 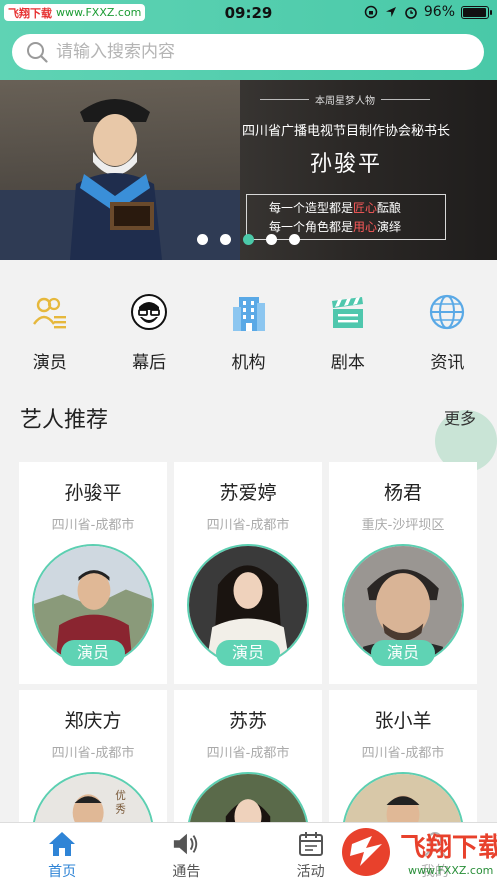 I want to click on status-bar: 飞翔下载 www.FXXZ.com 09:29 96%, so click(x=248, y=13).